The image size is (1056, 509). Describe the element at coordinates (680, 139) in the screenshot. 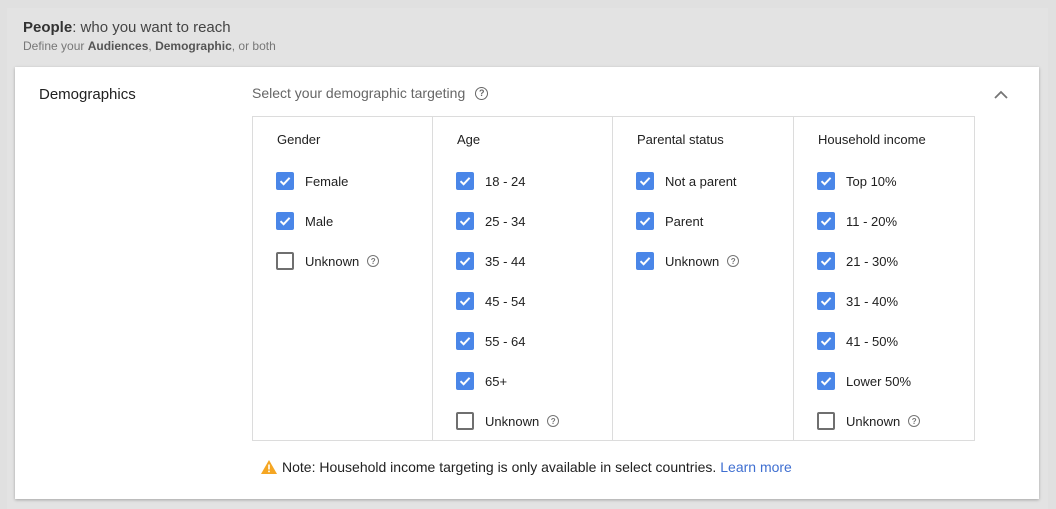

I see `parental-status-title: Parental status` at that location.